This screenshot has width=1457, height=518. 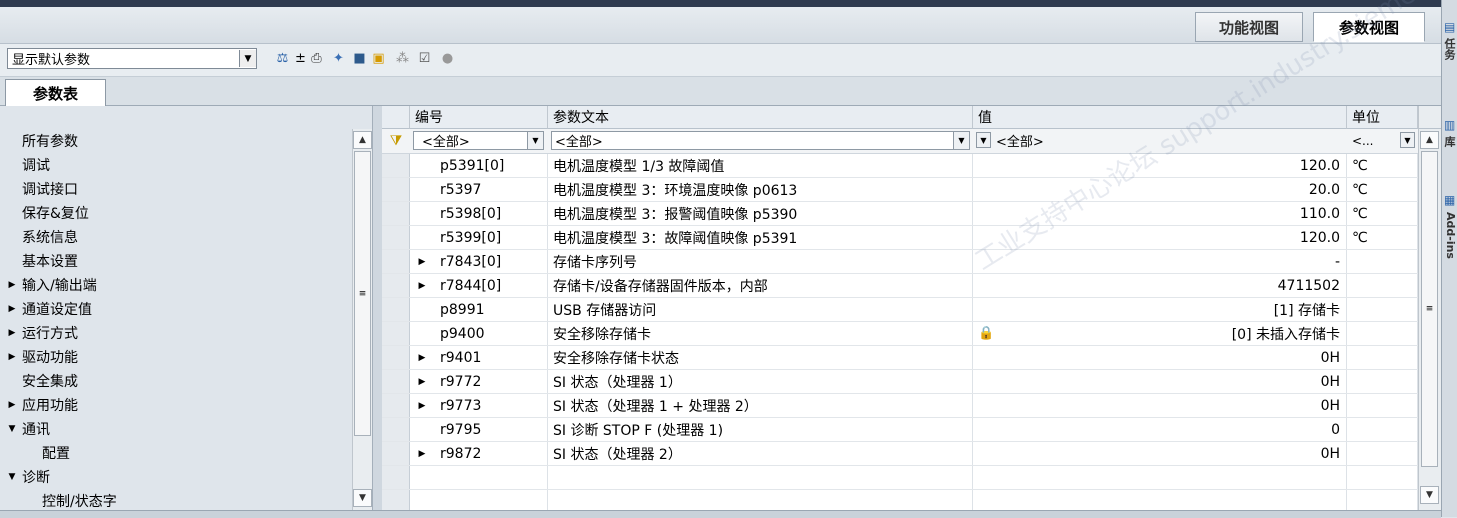 I want to click on tab-function-view: 功能视图, so click(x=1249, y=27).